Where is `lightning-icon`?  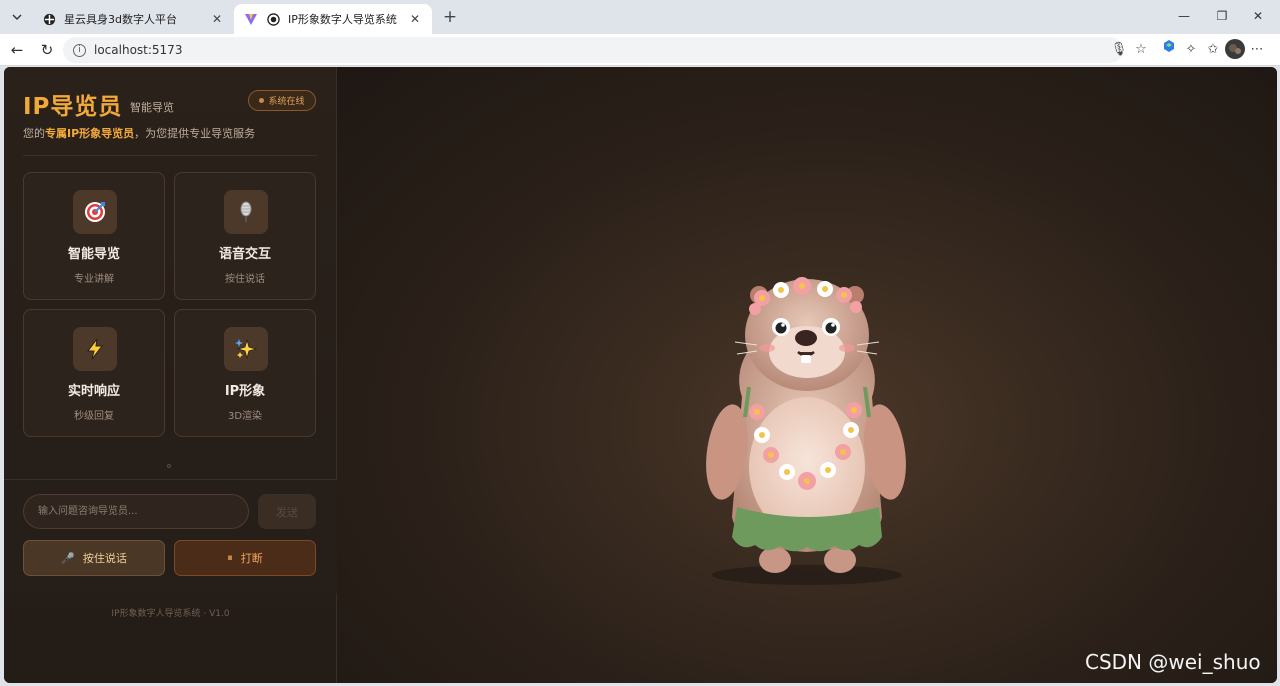 lightning-icon is located at coordinates (95, 349).